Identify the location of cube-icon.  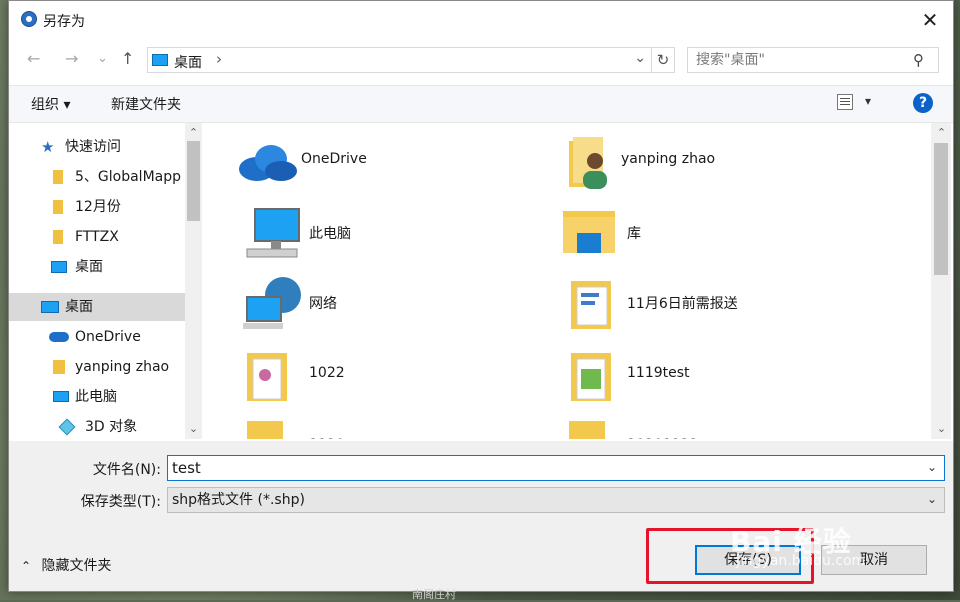
(67, 427).